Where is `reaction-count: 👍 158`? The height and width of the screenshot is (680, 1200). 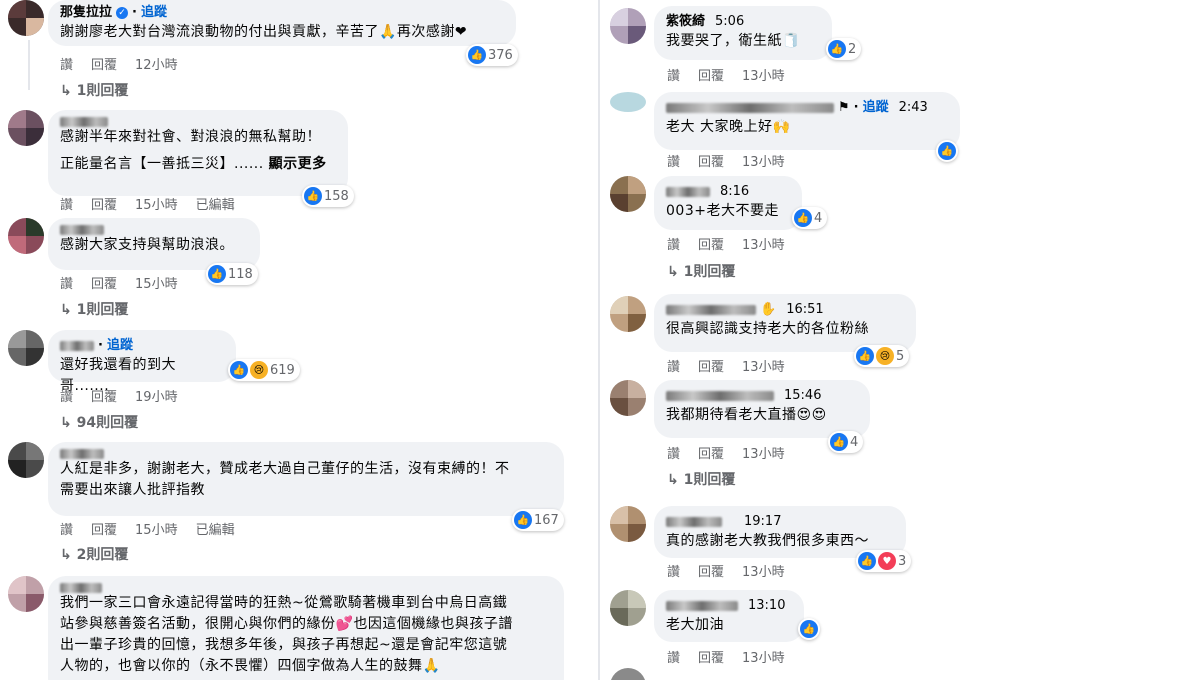 reaction-count: 👍 158 is located at coordinates (328, 196).